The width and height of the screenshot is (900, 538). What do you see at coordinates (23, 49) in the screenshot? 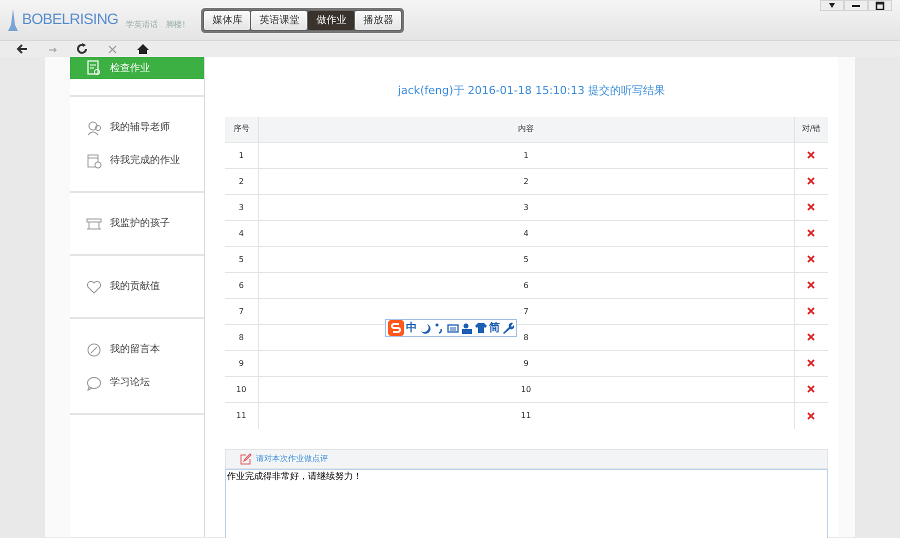
I see `back-icon` at bounding box center [23, 49].